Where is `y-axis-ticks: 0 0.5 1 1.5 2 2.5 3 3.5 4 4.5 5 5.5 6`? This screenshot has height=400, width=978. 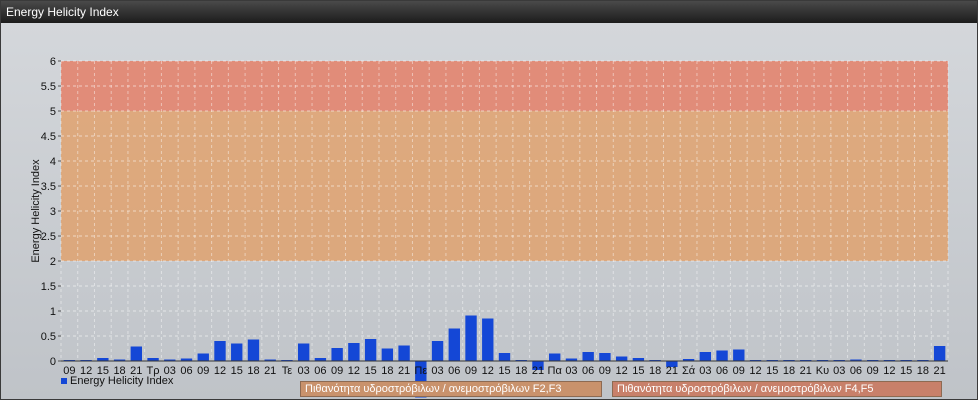
y-axis-ticks: 0 0.5 1 1.5 2 2.5 3 3.5 4 4.5 5 5.5 6 is located at coordinates (51, 212).